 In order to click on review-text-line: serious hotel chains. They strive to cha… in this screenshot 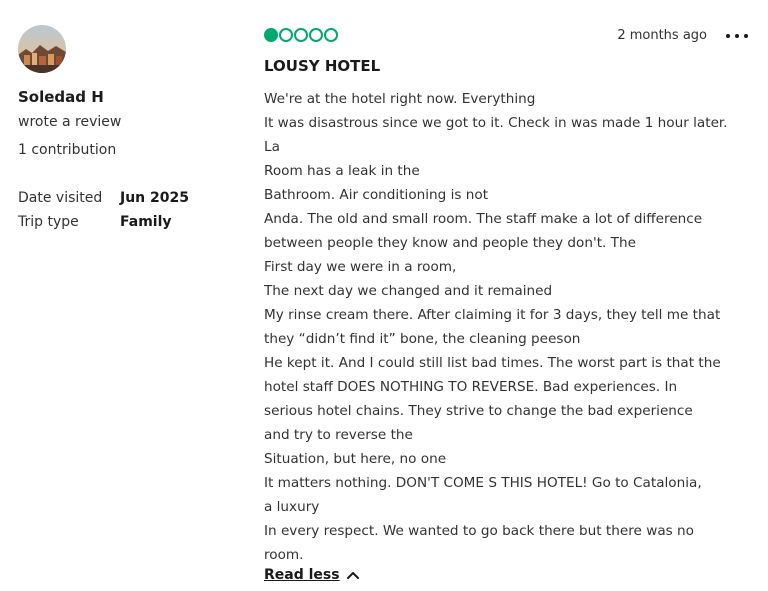, I will do `click(478, 411)`.